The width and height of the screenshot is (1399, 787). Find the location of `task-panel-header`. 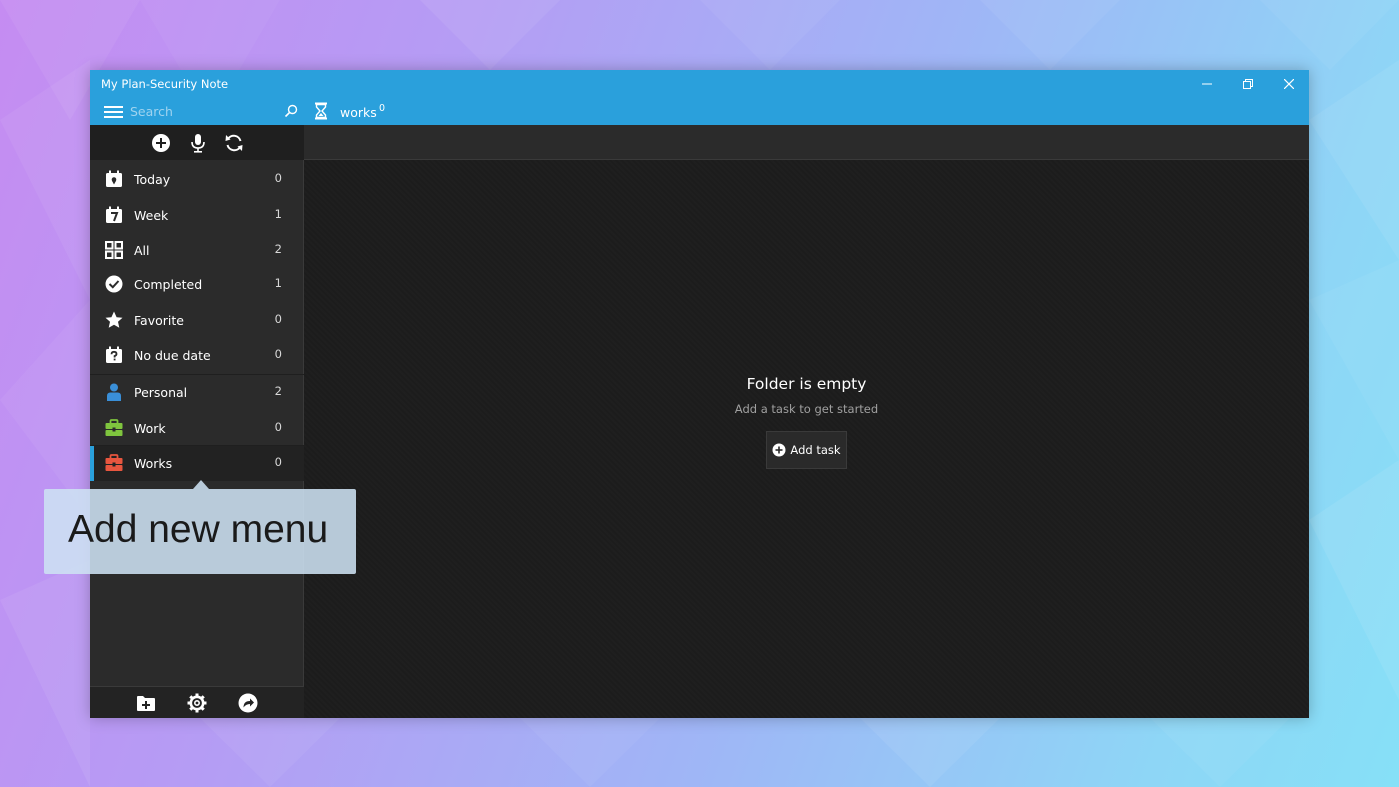

task-panel-header is located at coordinates (806, 142).